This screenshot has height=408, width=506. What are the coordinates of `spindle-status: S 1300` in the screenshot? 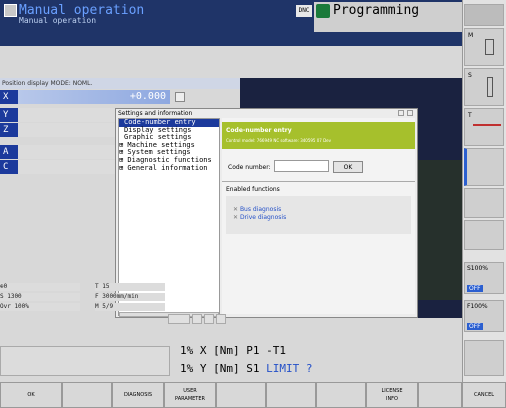 It's located at (40, 297).